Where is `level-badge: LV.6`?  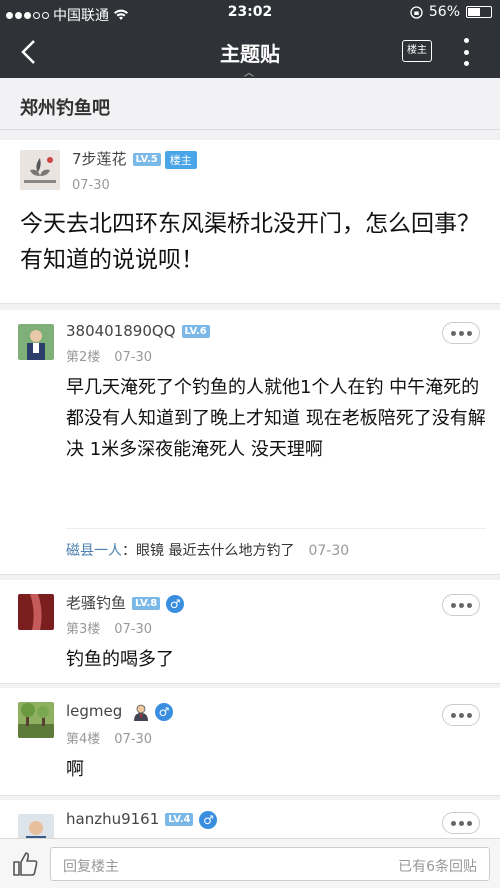
level-badge: LV.6 is located at coordinates (195, 331).